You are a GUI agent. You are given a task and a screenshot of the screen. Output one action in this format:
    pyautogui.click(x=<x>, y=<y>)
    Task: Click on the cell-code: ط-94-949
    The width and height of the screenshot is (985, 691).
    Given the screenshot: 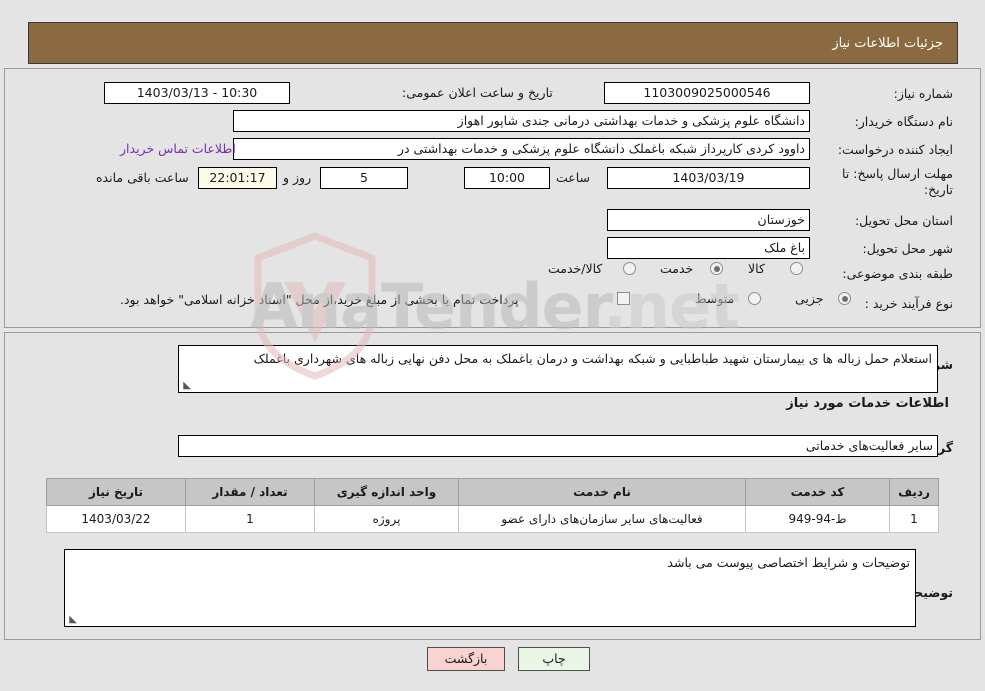 What is the action you would take?
    pyautogui.click(x=817, y=519)
    